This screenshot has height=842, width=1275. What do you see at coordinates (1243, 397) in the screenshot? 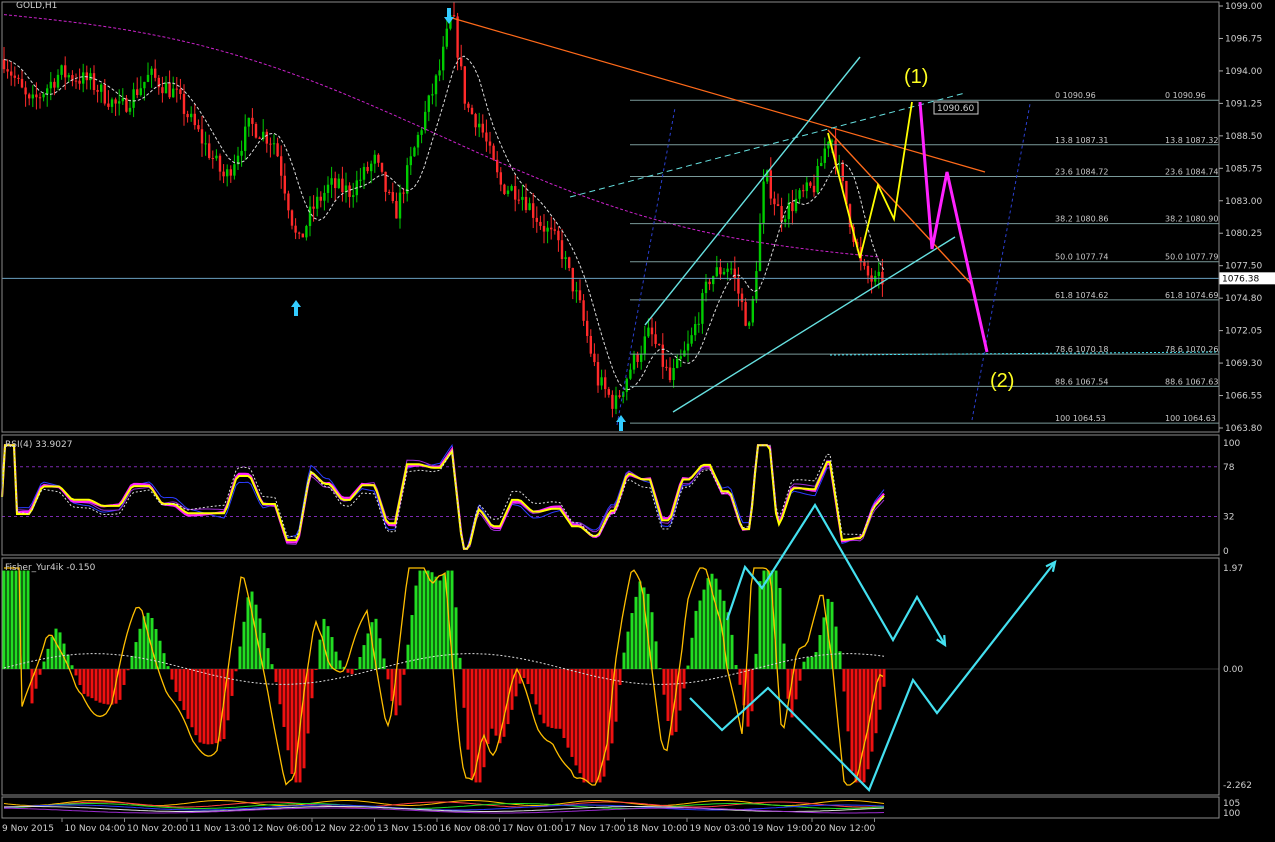
I see `price-axis-label: 1066.55` at bounding box center [1243, 397].